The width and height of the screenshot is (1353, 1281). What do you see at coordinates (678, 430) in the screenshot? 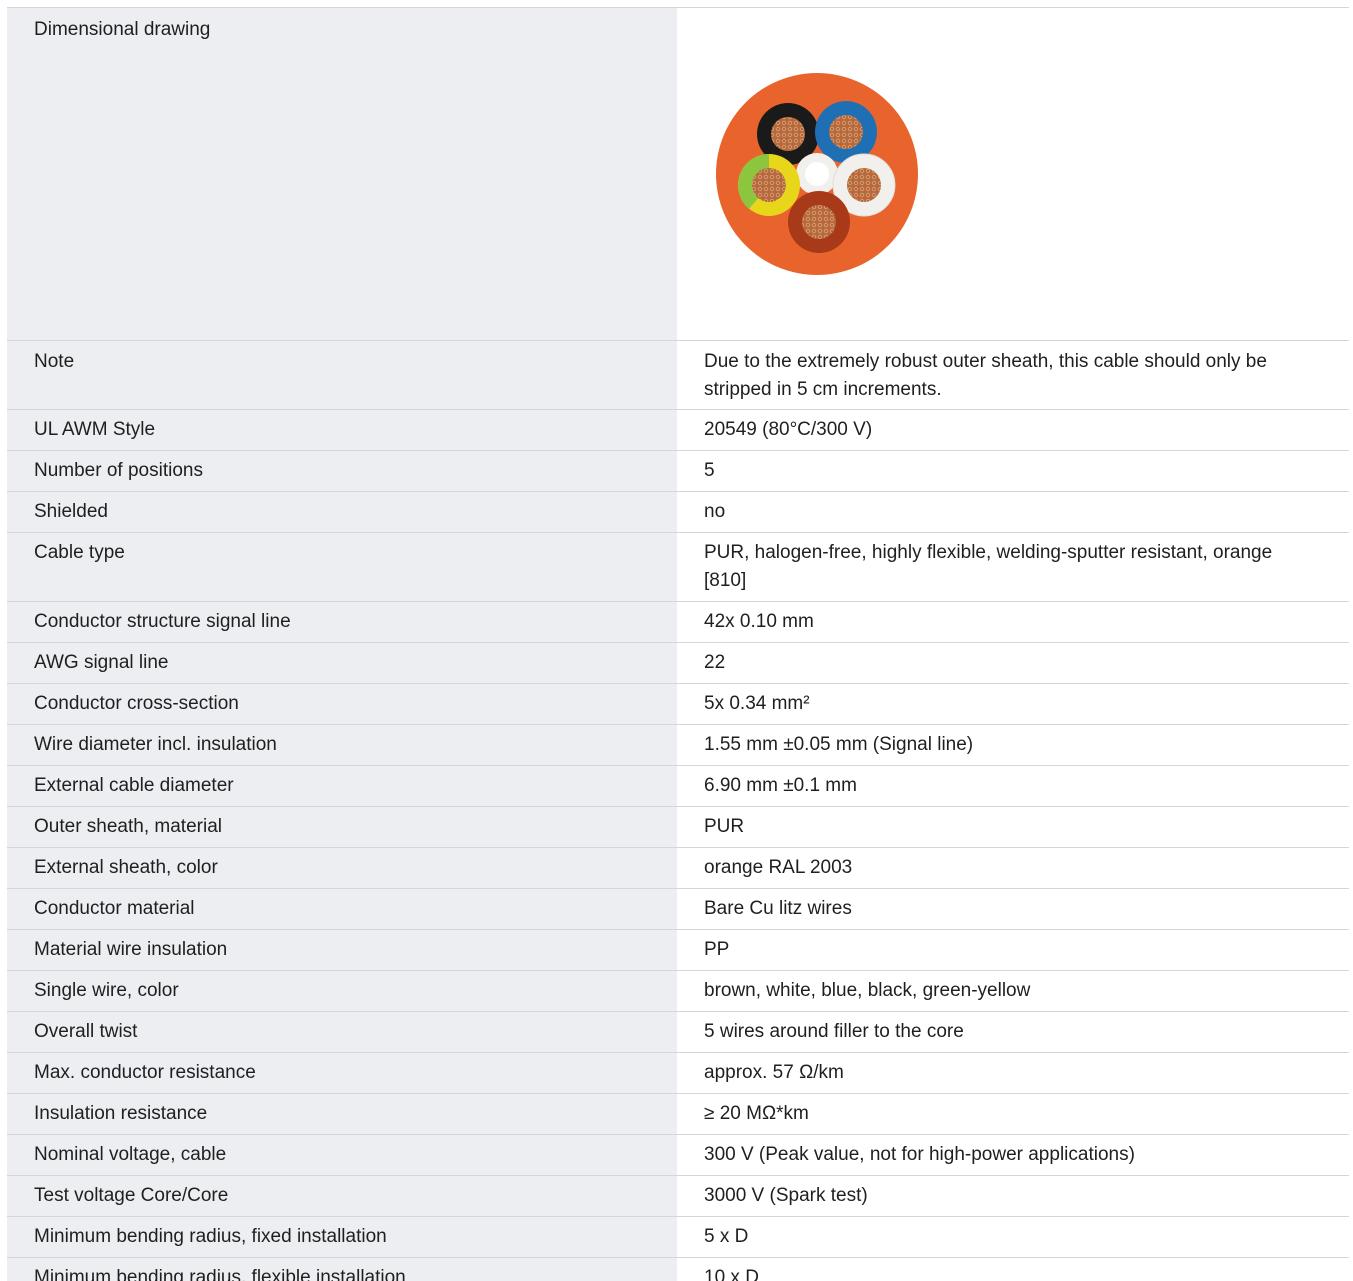
I see `spec-row: UL AWM Style 20549 (80°C/300 V)` at bounding box center [678, 430].